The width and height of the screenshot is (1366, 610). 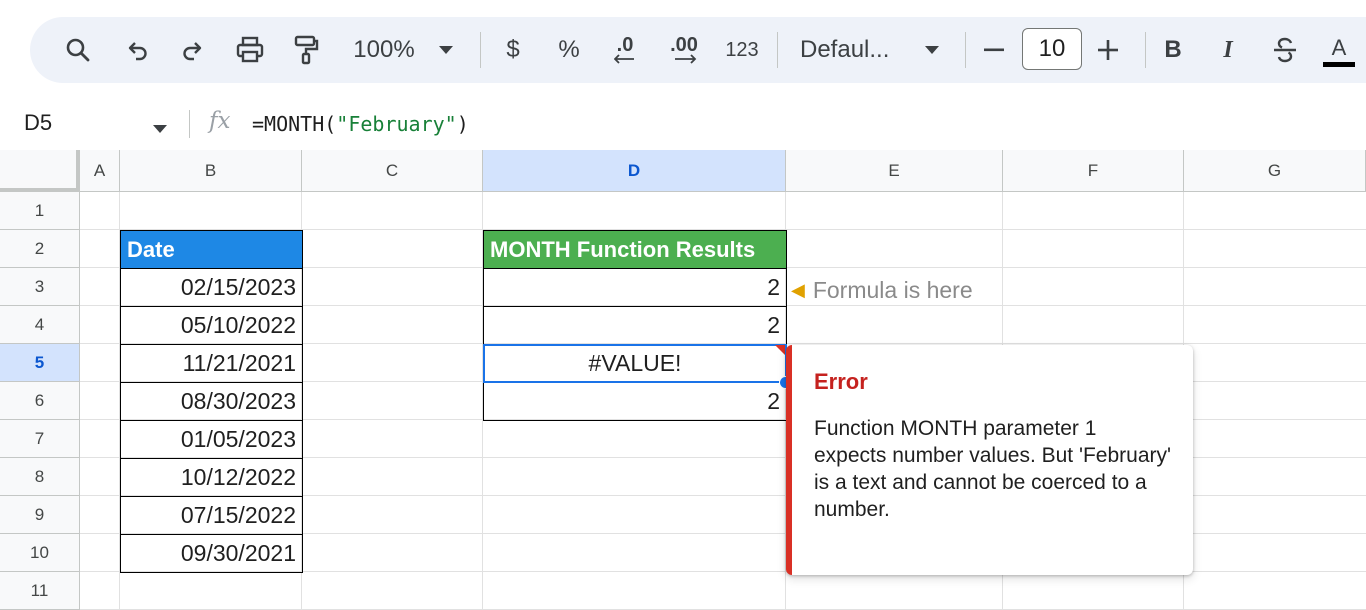 I want to click on row-header-10: 10, so click(x=40, y=553).